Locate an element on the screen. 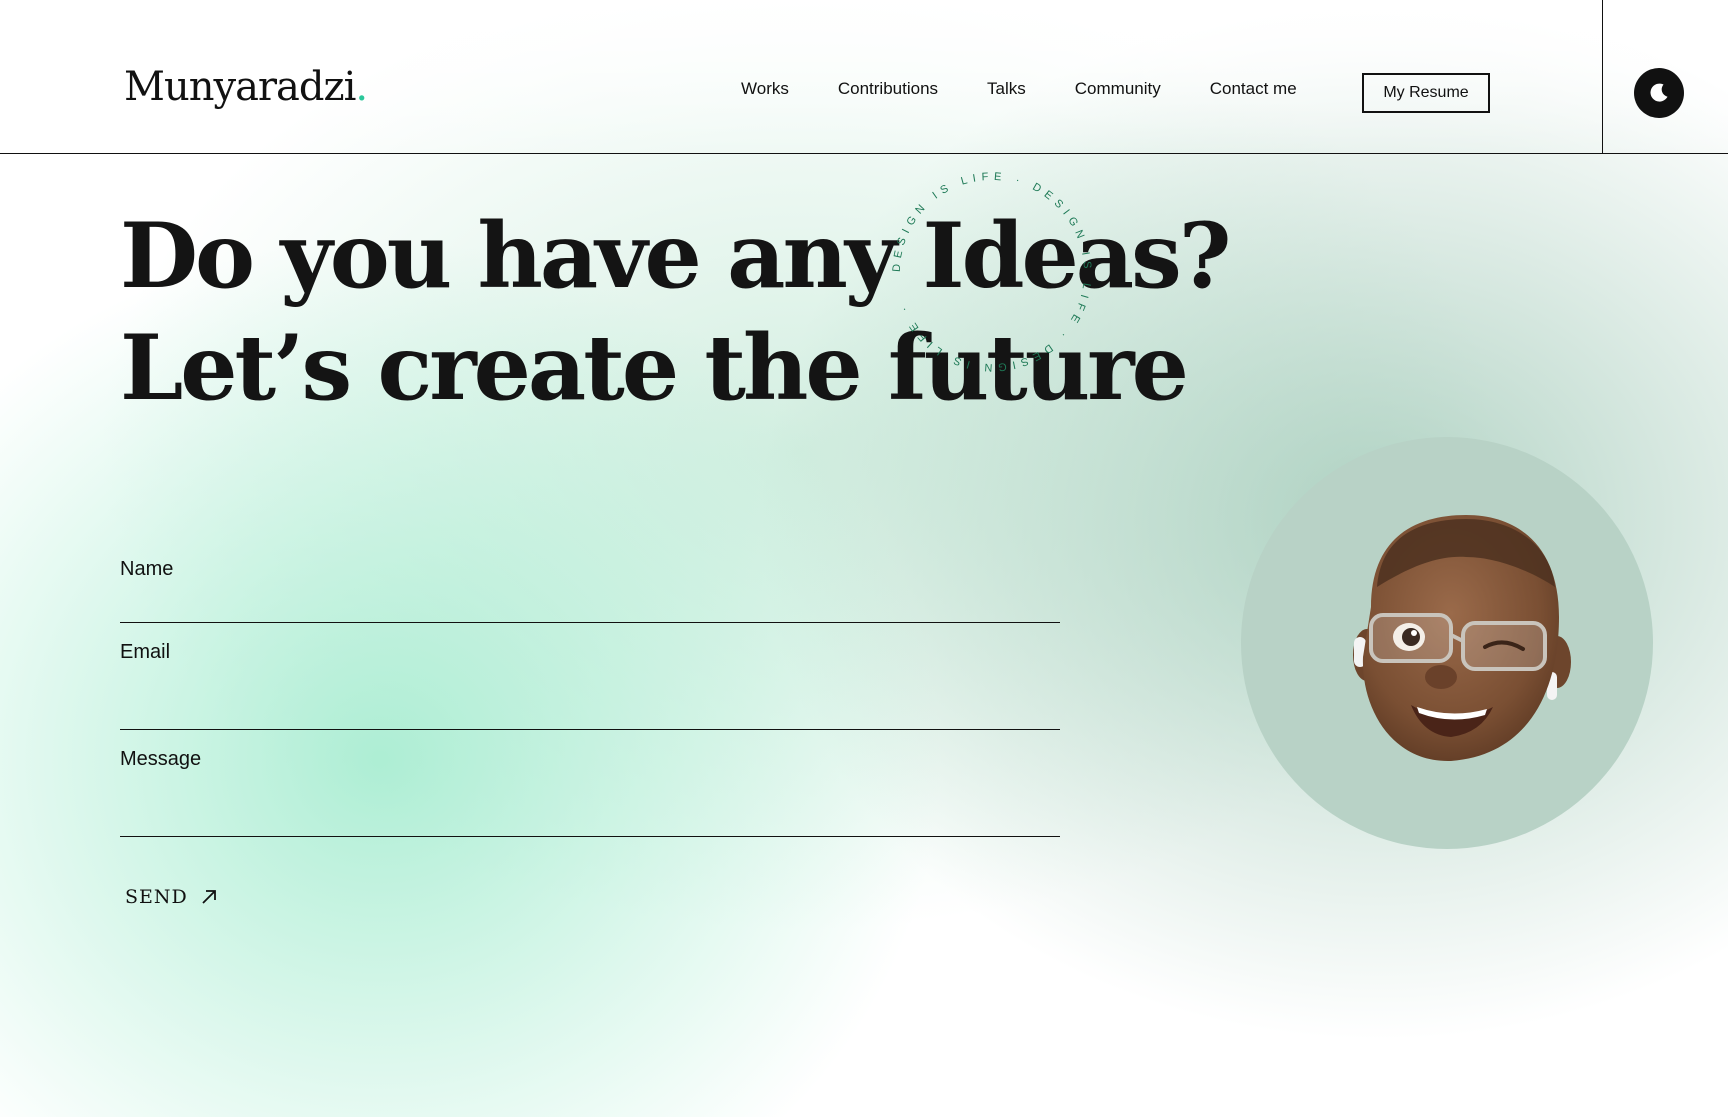 This screenshot has width=1728, height=1117. memoji-avatar is located at coordinates (1462, 638).